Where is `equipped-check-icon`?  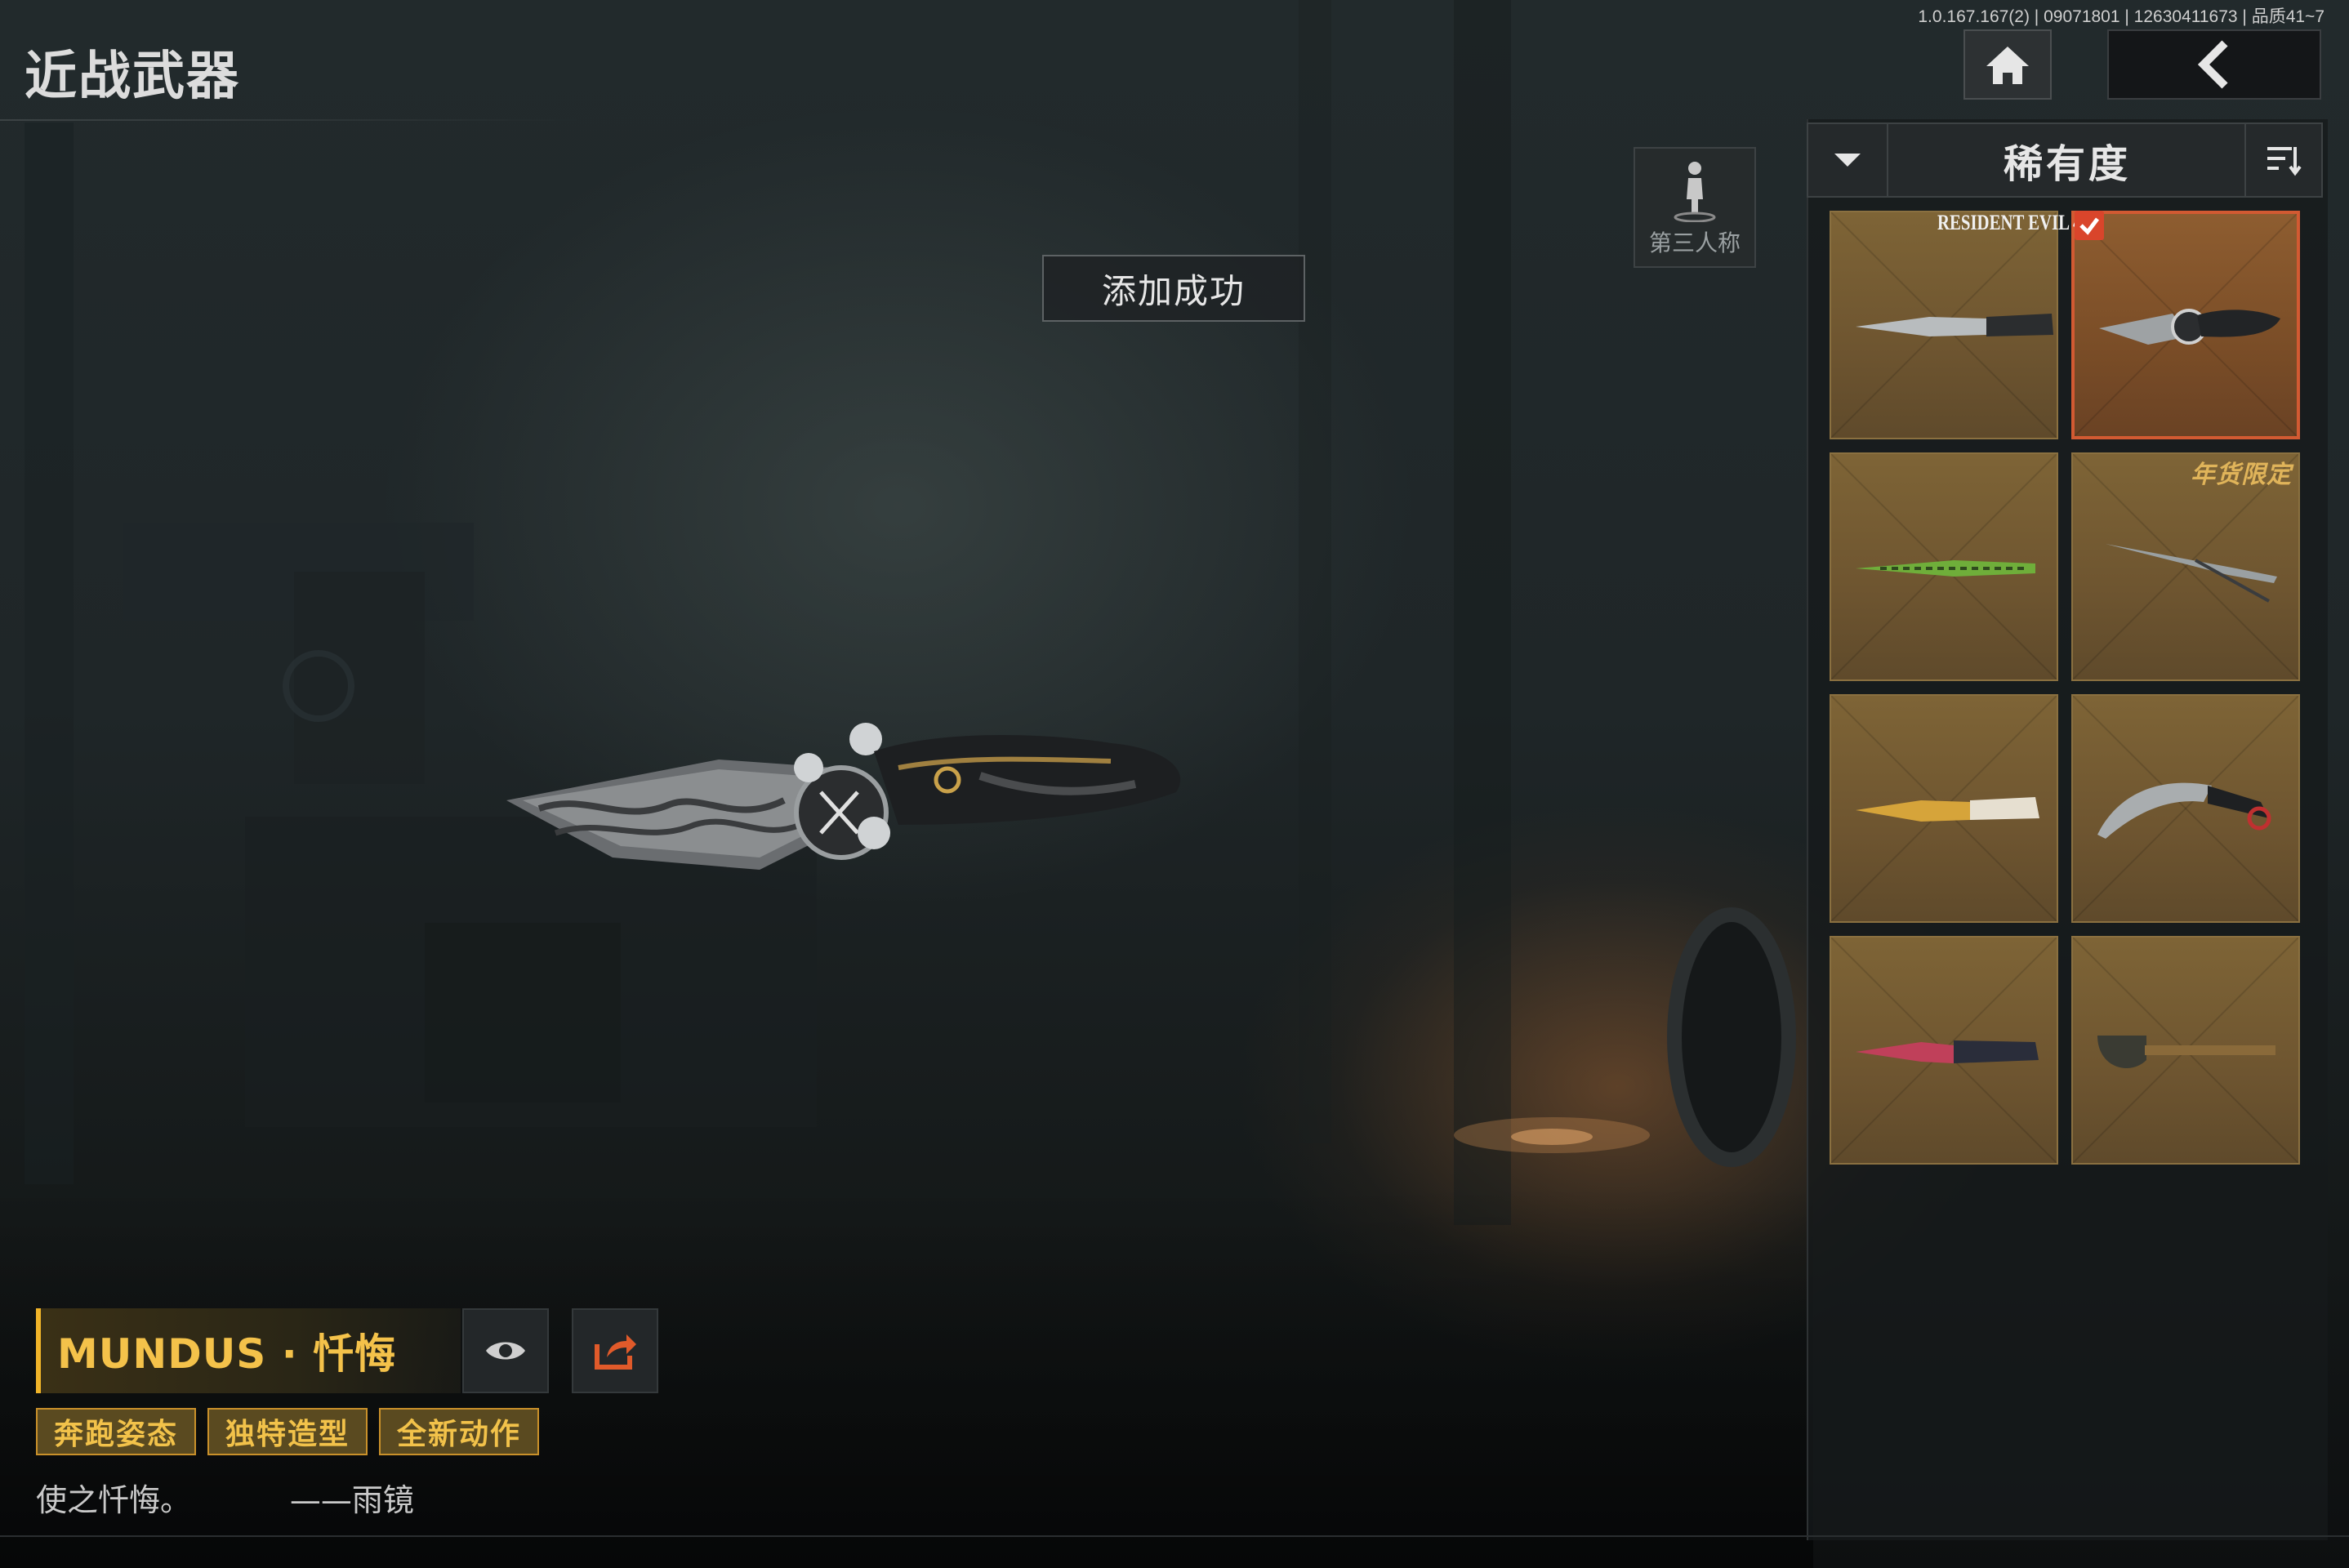
equipped-check-icon is located at coordinates (2089, 226).